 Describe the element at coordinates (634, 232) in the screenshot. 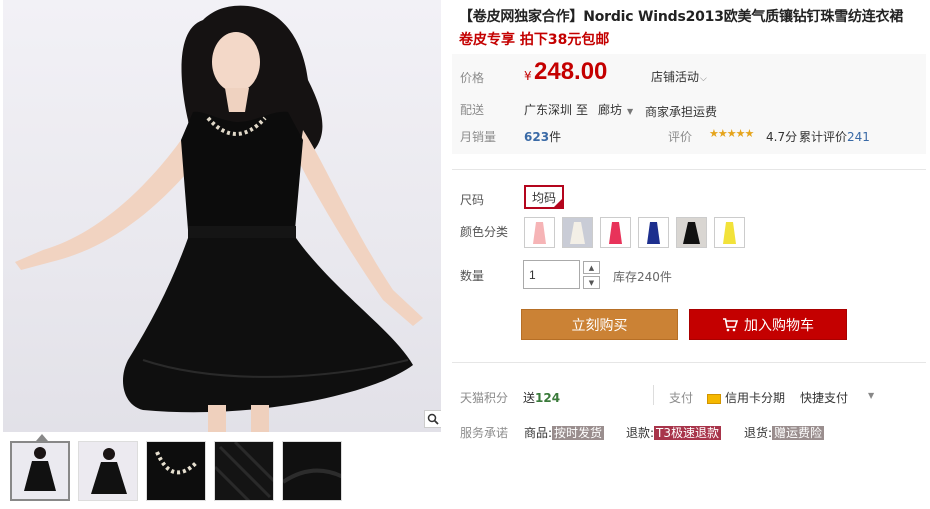

I see `color-swatches` at that location.